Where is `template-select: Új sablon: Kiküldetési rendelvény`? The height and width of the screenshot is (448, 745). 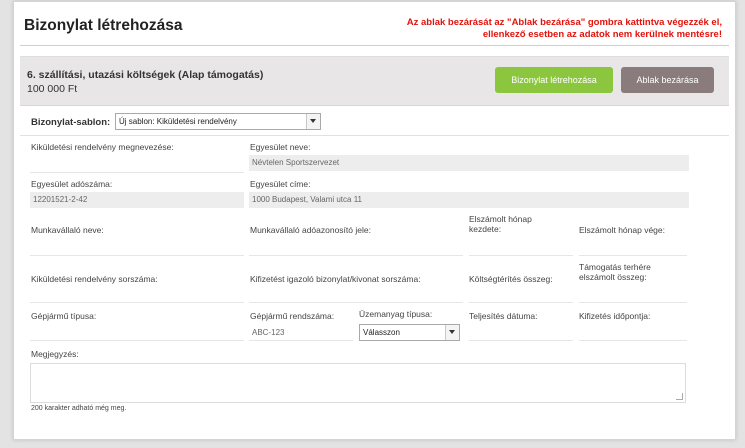 template-select: Új sablon: Kiküldetési rendelvény is located at coordinates (218, 121).